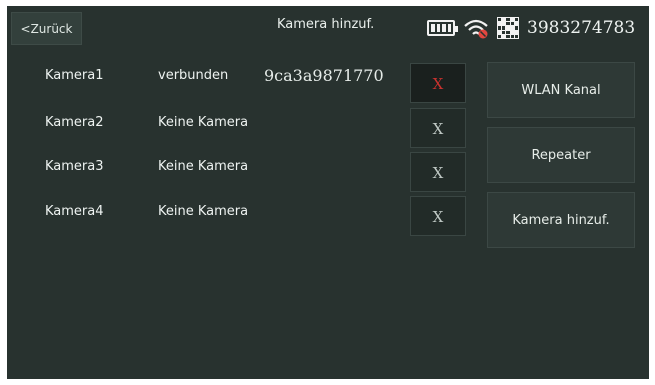 The height and width of the screenshot is (385, 655). Describe the element at coordinates (476, 29) in the screenshot. I see `wifi-warning-icon` at that location.